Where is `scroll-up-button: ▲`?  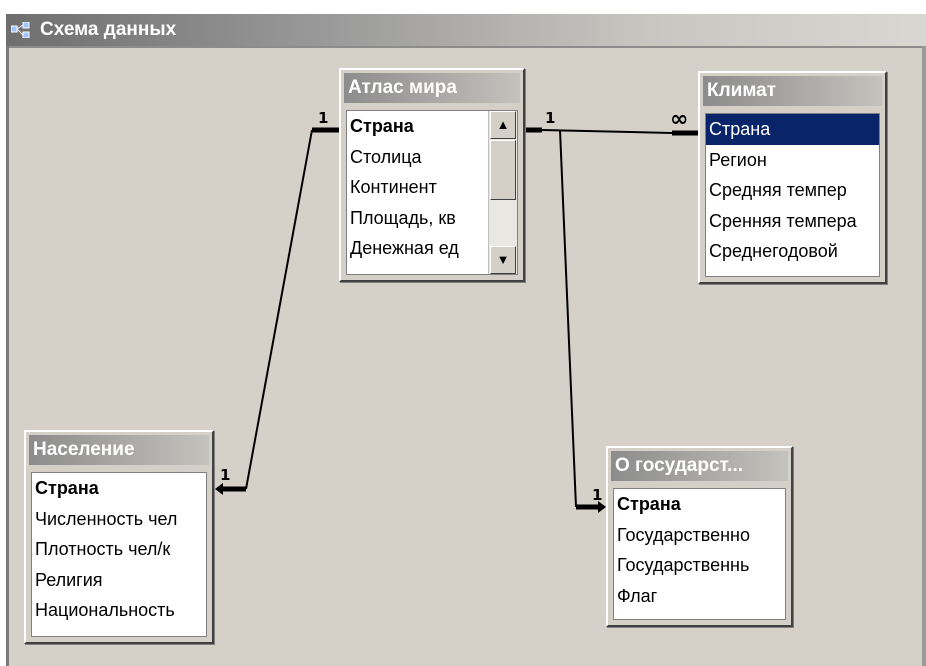 scroll-up-button: ▲ is located at coordinates (503, 125).